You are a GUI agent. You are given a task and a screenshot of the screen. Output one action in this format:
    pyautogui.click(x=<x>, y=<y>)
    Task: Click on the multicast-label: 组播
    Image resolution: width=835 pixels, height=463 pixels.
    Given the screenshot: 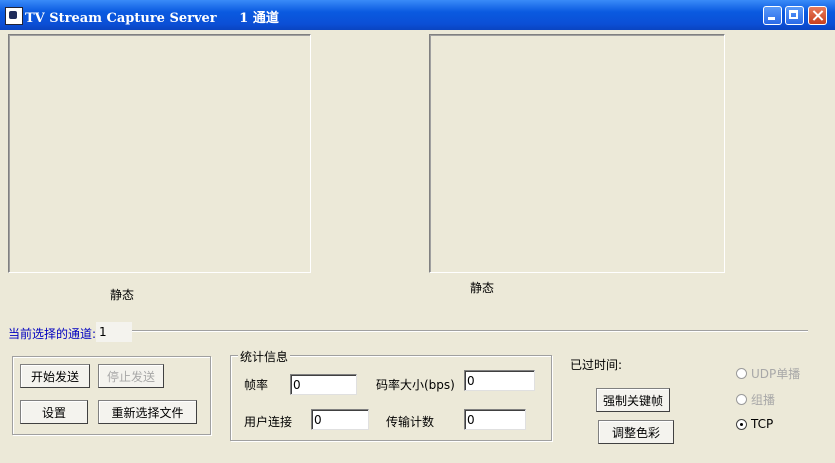 What is the action you would take?
    pyautogui.click(x=763, y=400)
    